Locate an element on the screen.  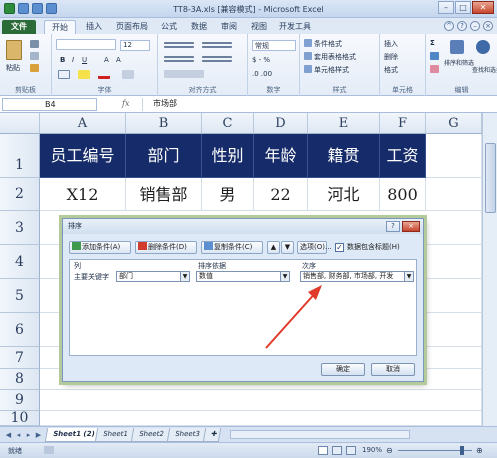
indent-icon is located at coordinates (217, 59).